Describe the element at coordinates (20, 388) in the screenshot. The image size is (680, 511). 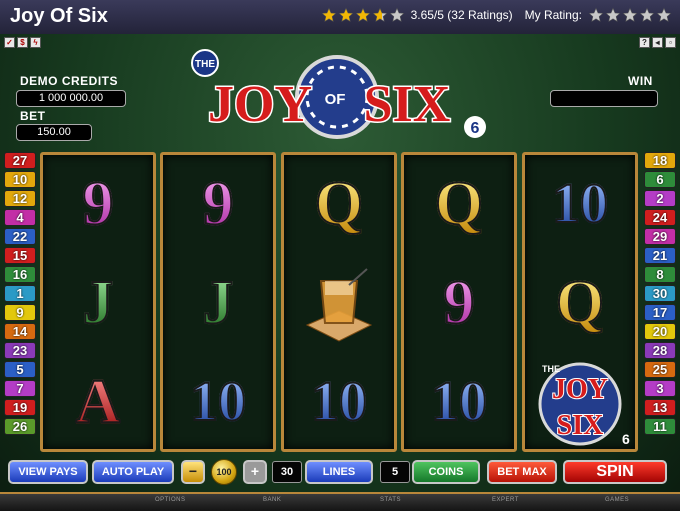
I see `payline-number-left: 7` at that location.